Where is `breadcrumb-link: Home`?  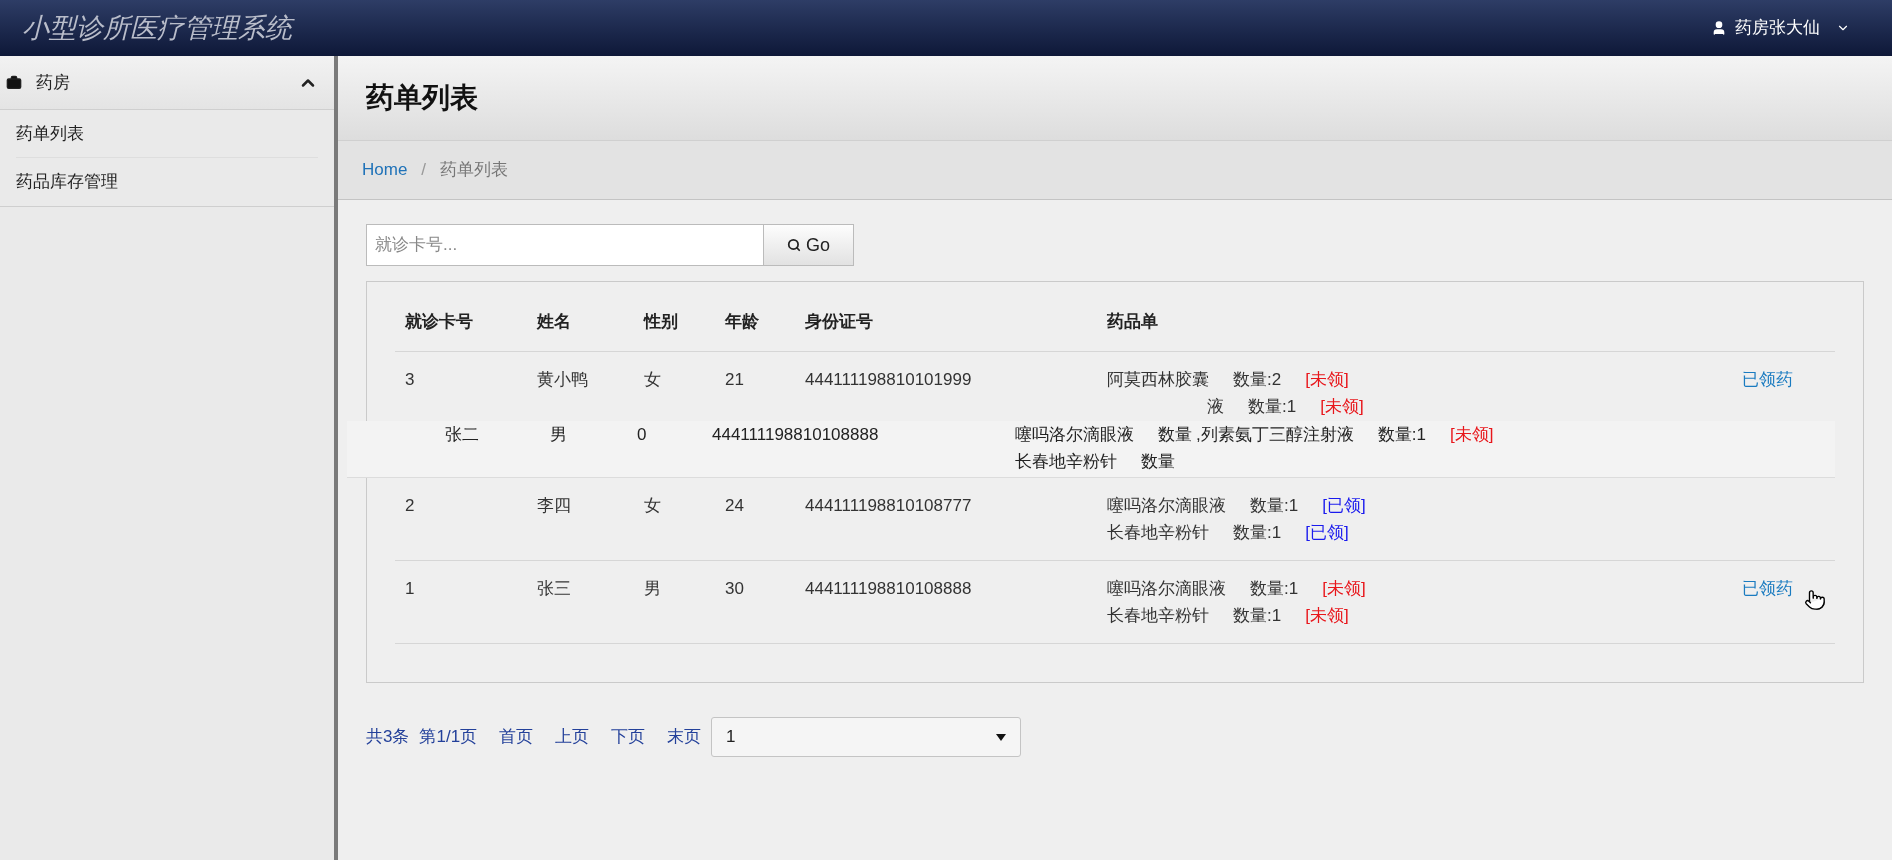 breadcrumb-link: Home is located at coordinates (385, 170).